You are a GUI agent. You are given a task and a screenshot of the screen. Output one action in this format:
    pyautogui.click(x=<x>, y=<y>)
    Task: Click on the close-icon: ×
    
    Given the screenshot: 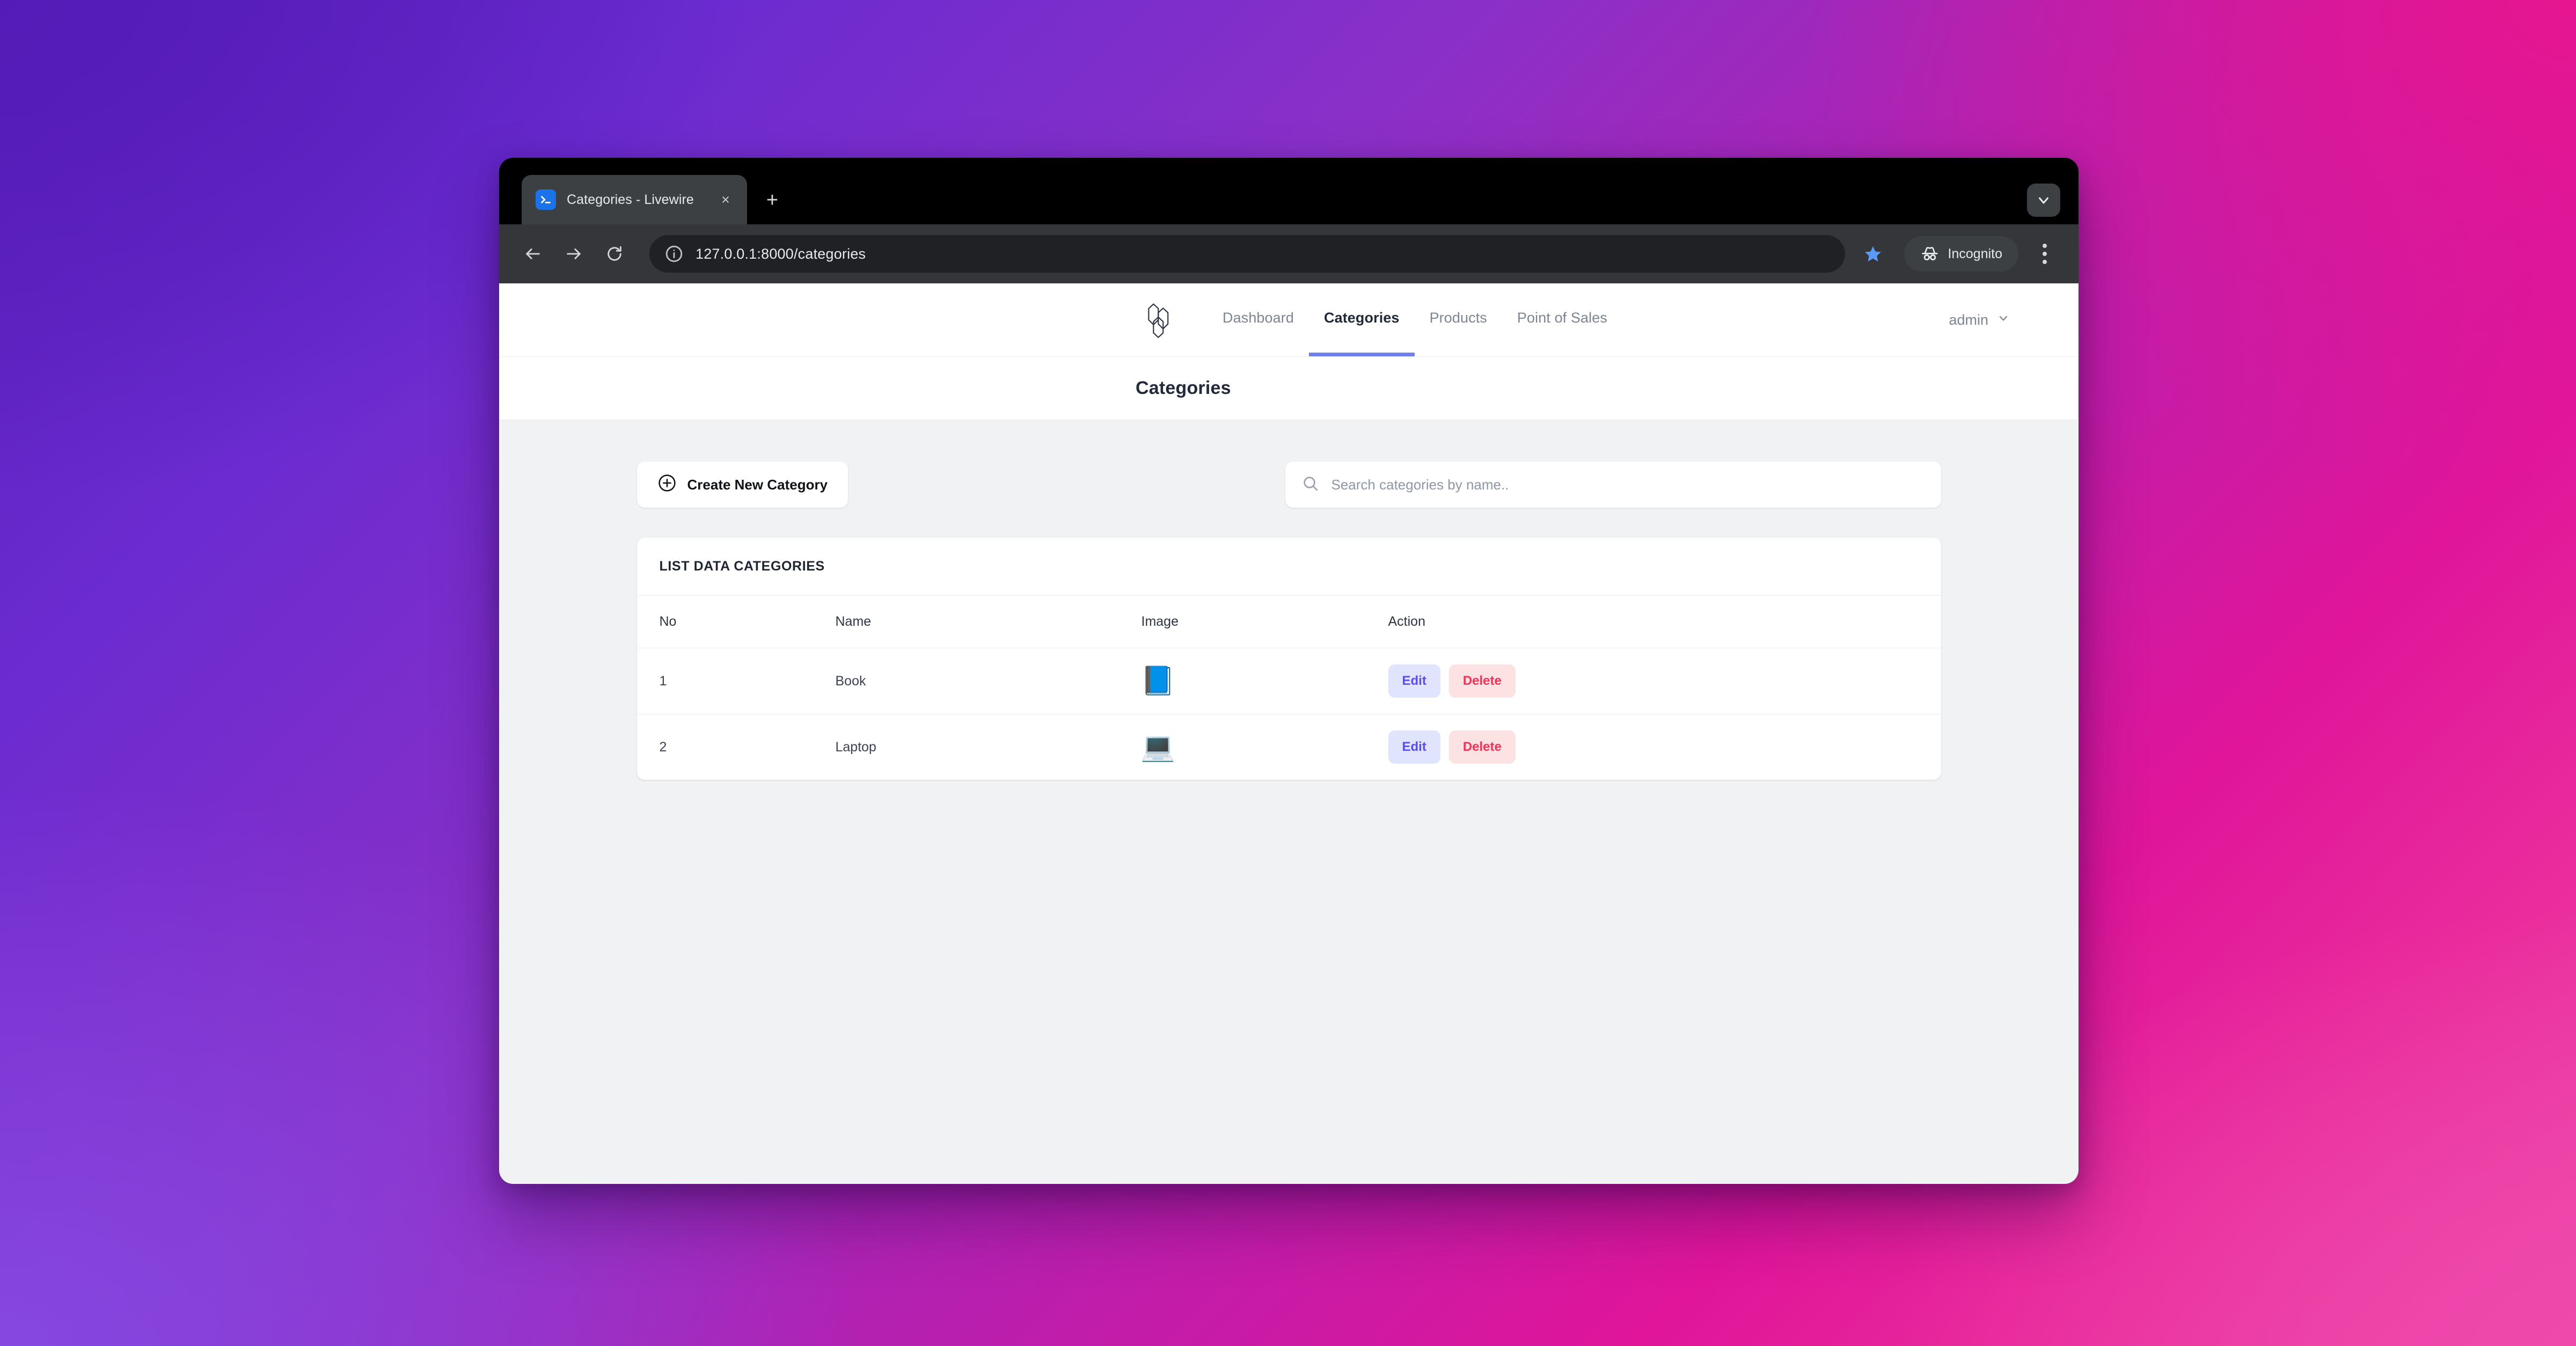 What is the action you would take?
    pyautogui.click(x=725, y=200)
    